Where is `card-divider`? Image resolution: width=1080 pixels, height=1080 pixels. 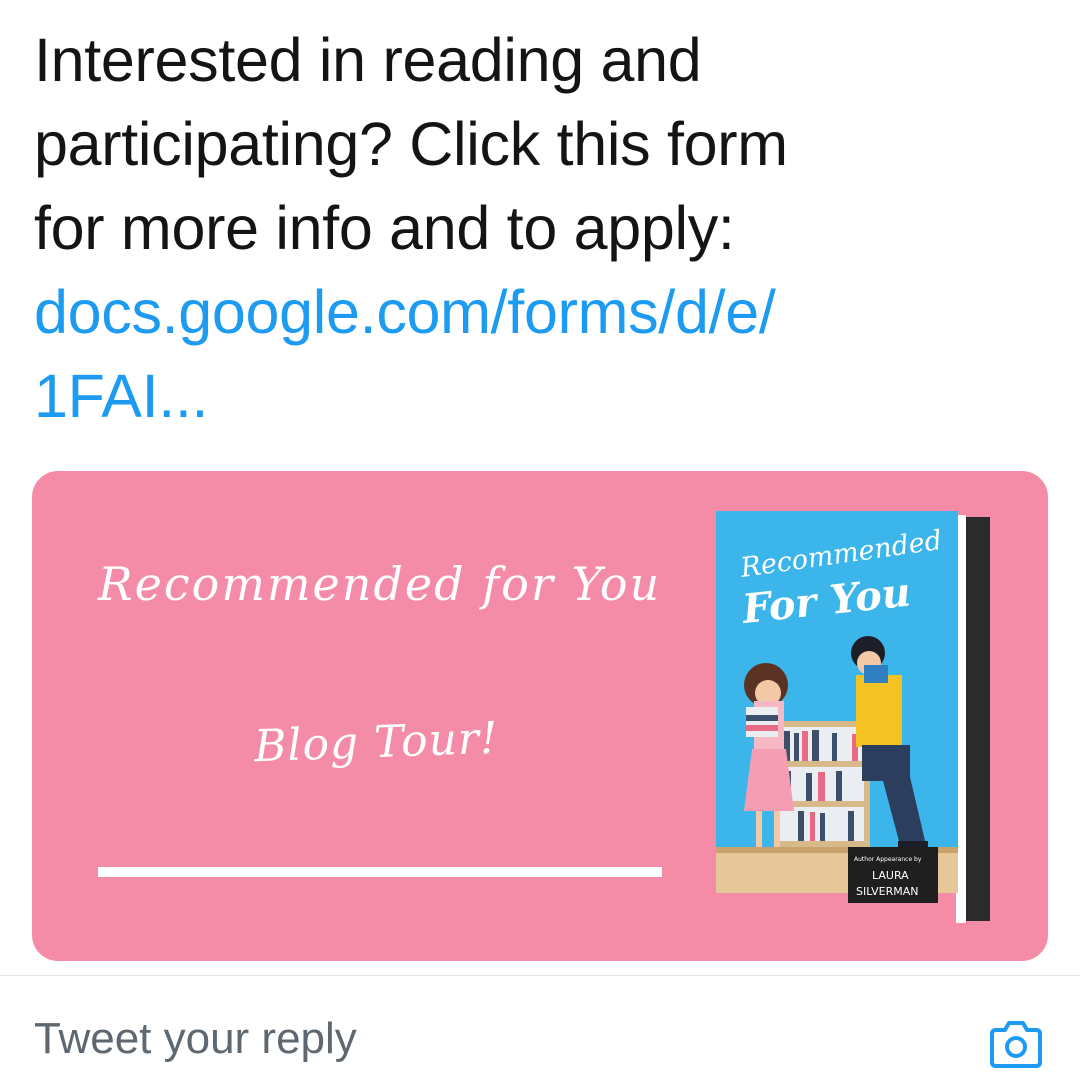
card-divider is located at coordinates (380, 872).